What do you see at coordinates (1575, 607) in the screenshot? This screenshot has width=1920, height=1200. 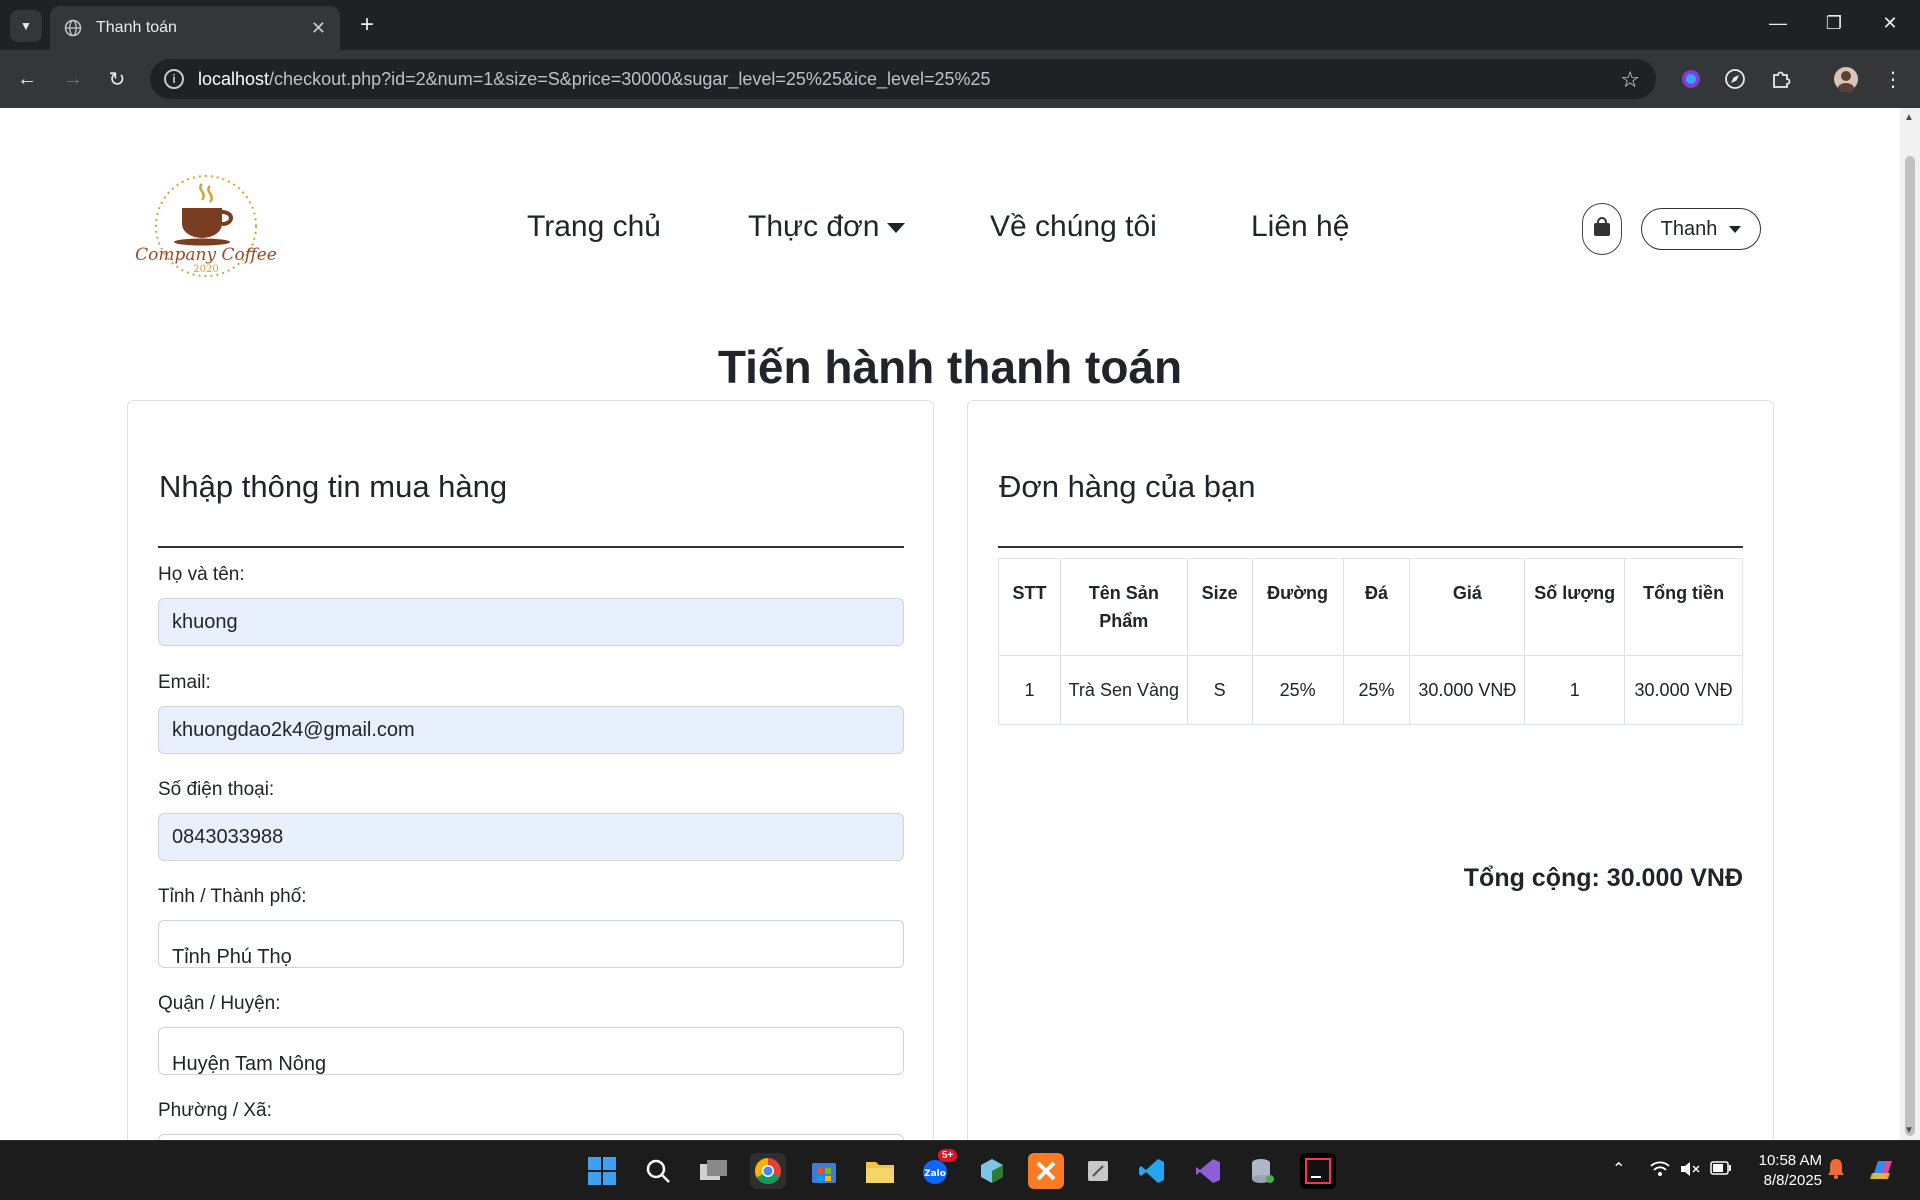 I see `col-quantity: Số lượng` at bounding box center [1575, 607].